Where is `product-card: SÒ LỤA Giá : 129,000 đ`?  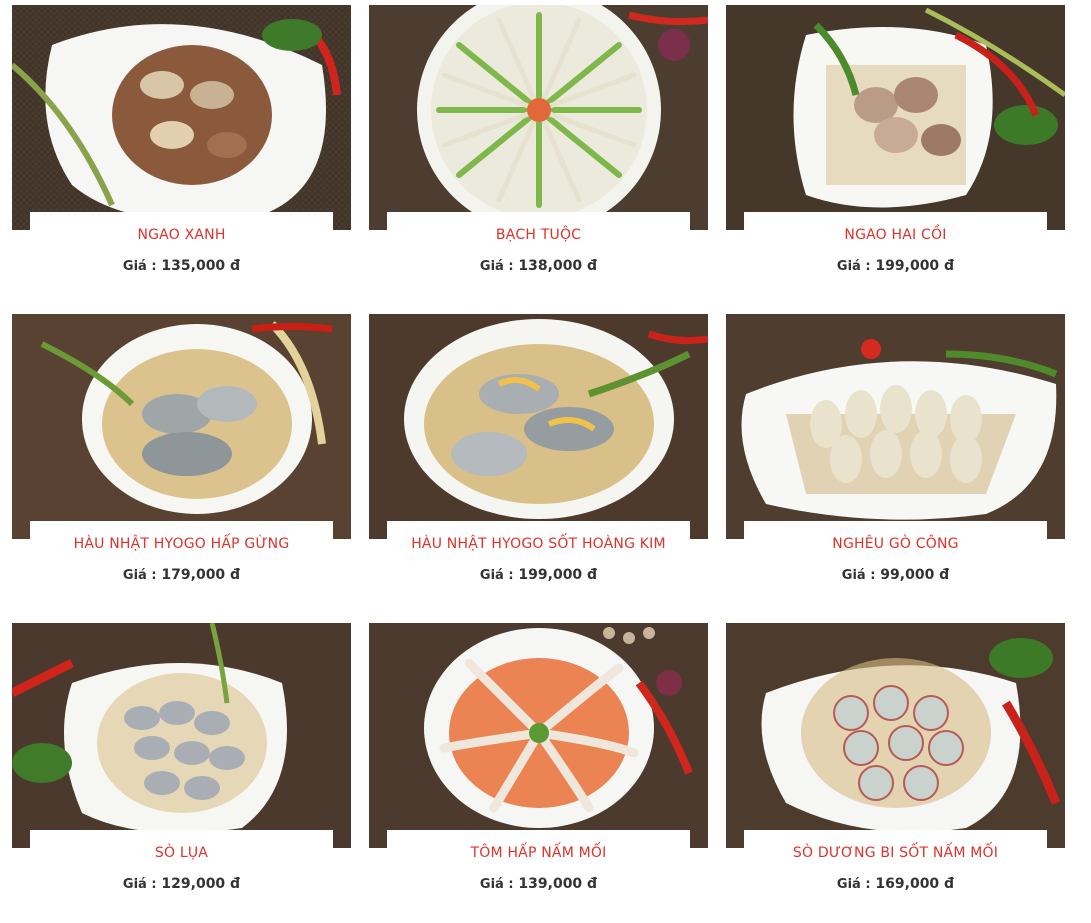 product-card: SÒ LỤA Giá : 129,000 đ is located at coordinates (181, 773).